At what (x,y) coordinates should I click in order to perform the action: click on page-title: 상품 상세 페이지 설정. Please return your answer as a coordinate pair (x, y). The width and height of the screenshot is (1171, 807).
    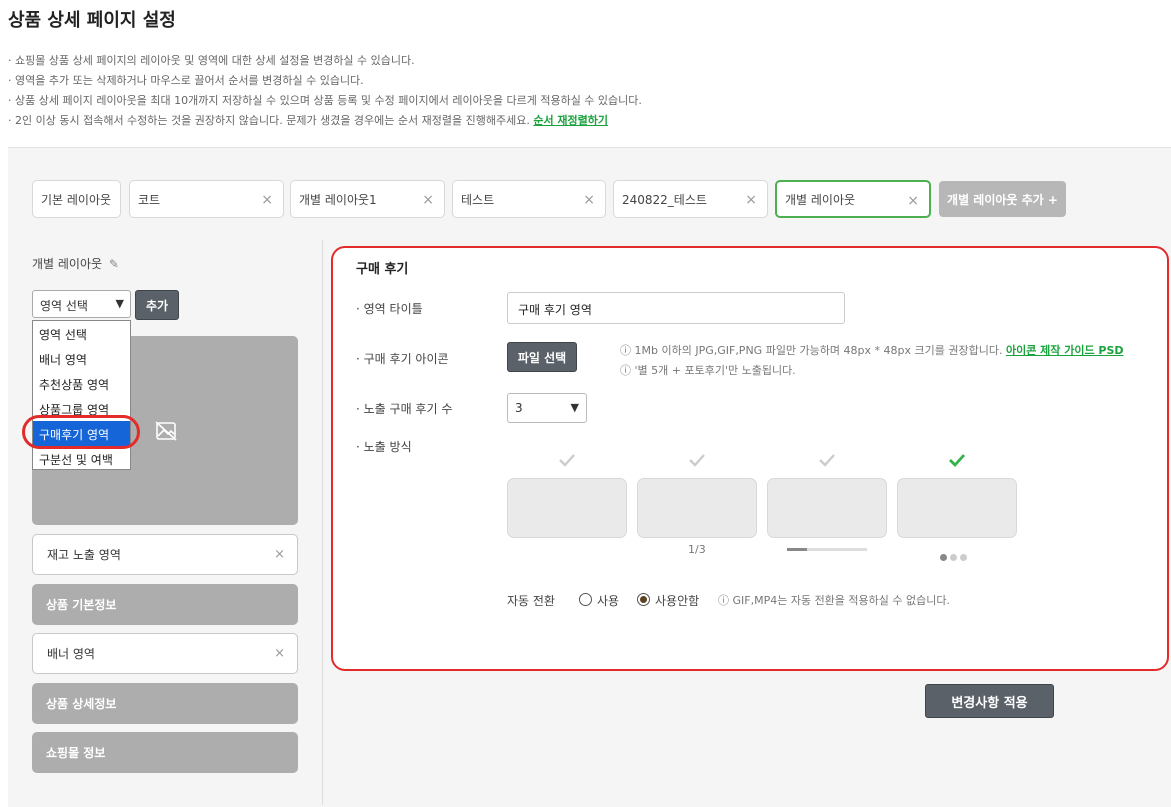
    Looking at the image, I should click on (92, 20).